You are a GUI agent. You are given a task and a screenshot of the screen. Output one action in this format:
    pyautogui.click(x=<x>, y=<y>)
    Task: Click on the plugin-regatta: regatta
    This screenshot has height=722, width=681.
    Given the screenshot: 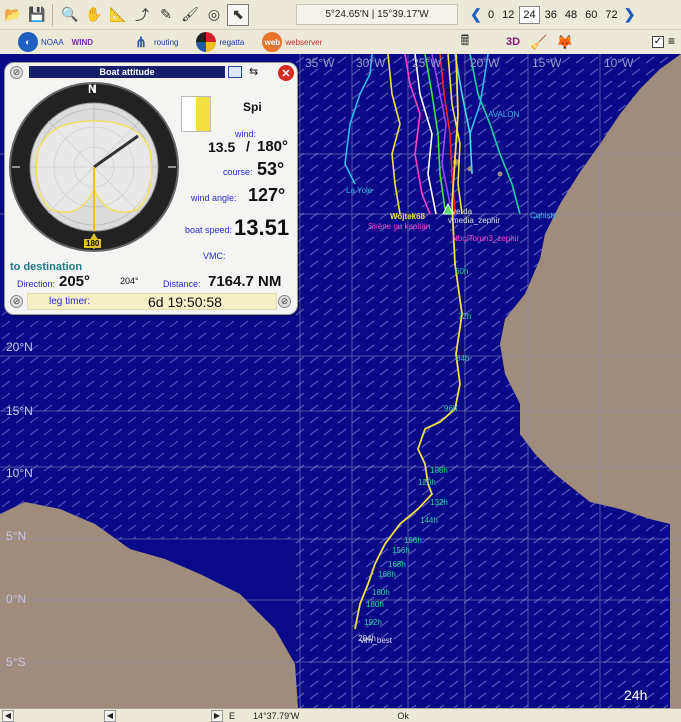 What is the action you would take?
    pyautogui.click(x=220, y=42)
    